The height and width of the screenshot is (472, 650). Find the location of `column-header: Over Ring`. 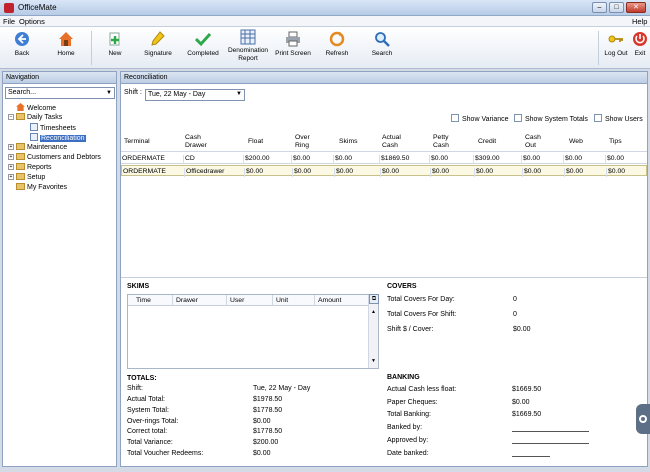

column-header: Over Ring is located at coordinates (307, 142).